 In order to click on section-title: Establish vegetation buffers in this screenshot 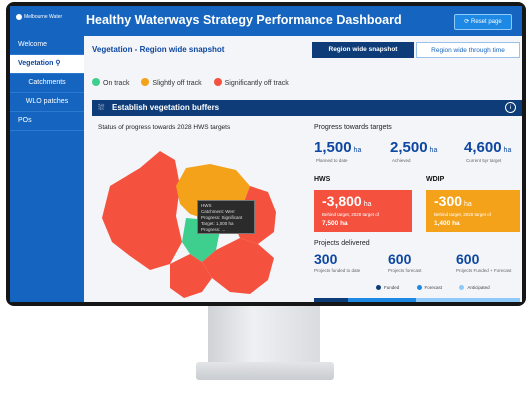, I will do `click(166, 107)`.